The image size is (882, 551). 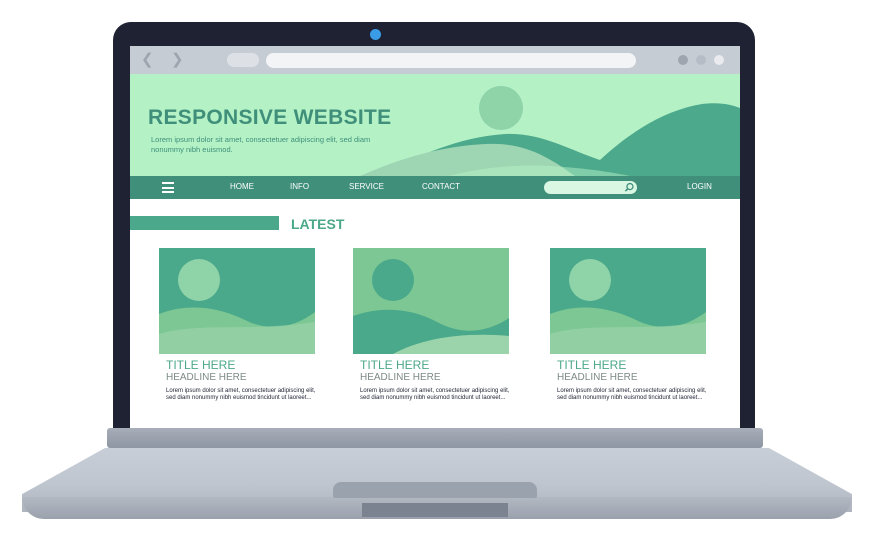 I want to click on webcam, so click(x=375, y=34).